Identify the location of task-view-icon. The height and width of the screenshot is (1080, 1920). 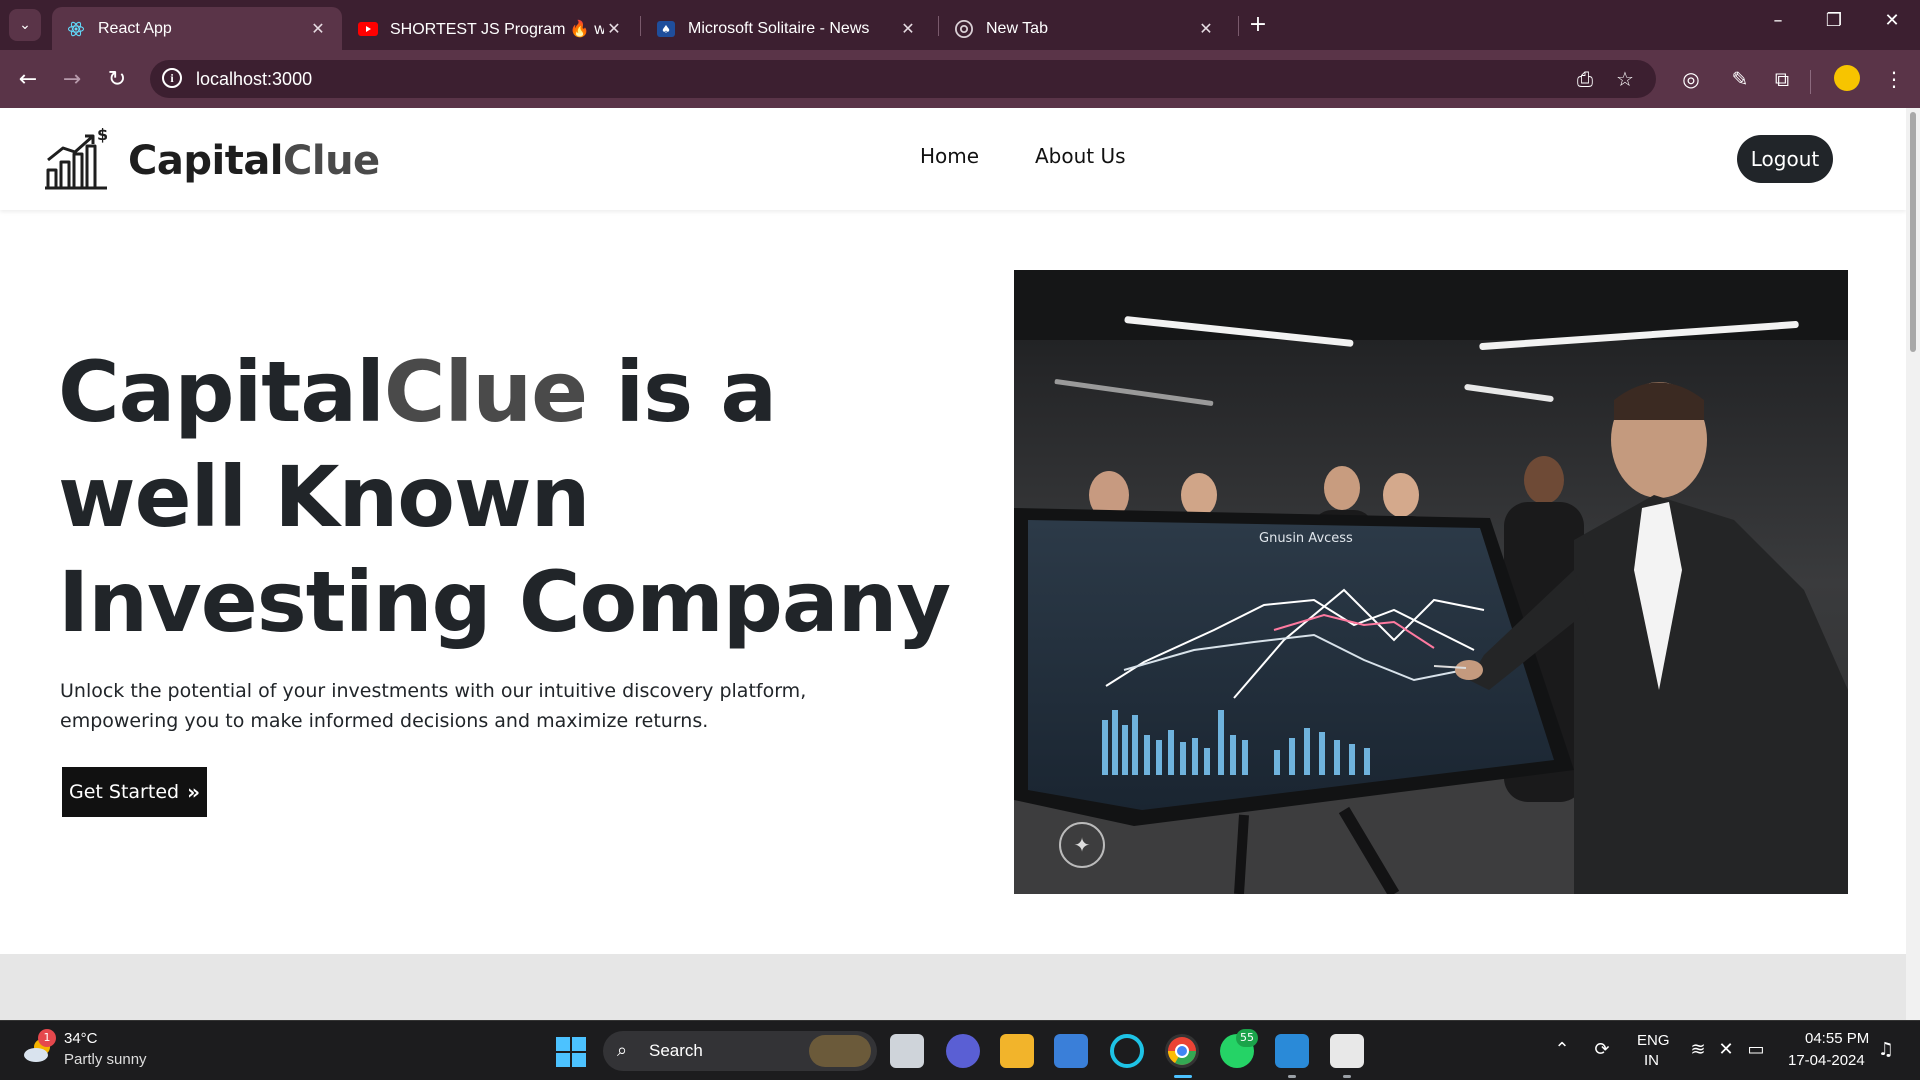
(907, 1051).